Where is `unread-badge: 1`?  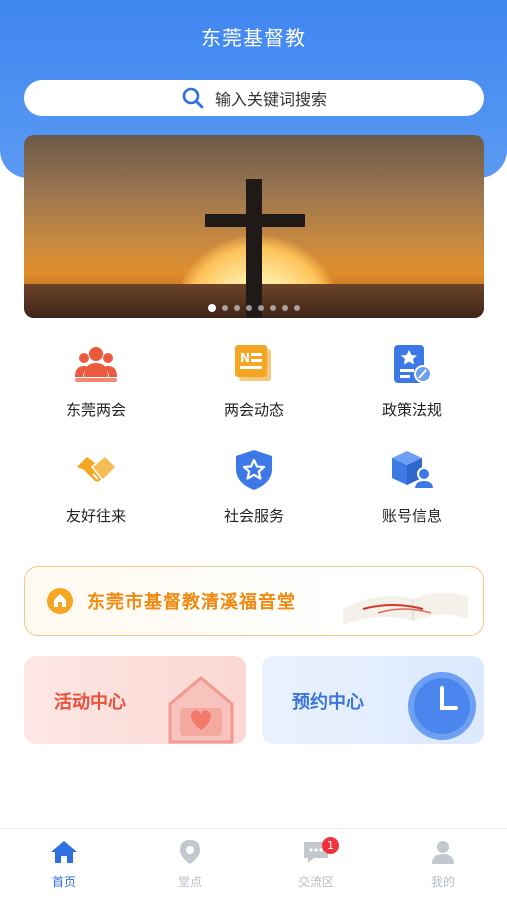
unread-badge: 1 is located at coordinates (330, 845).